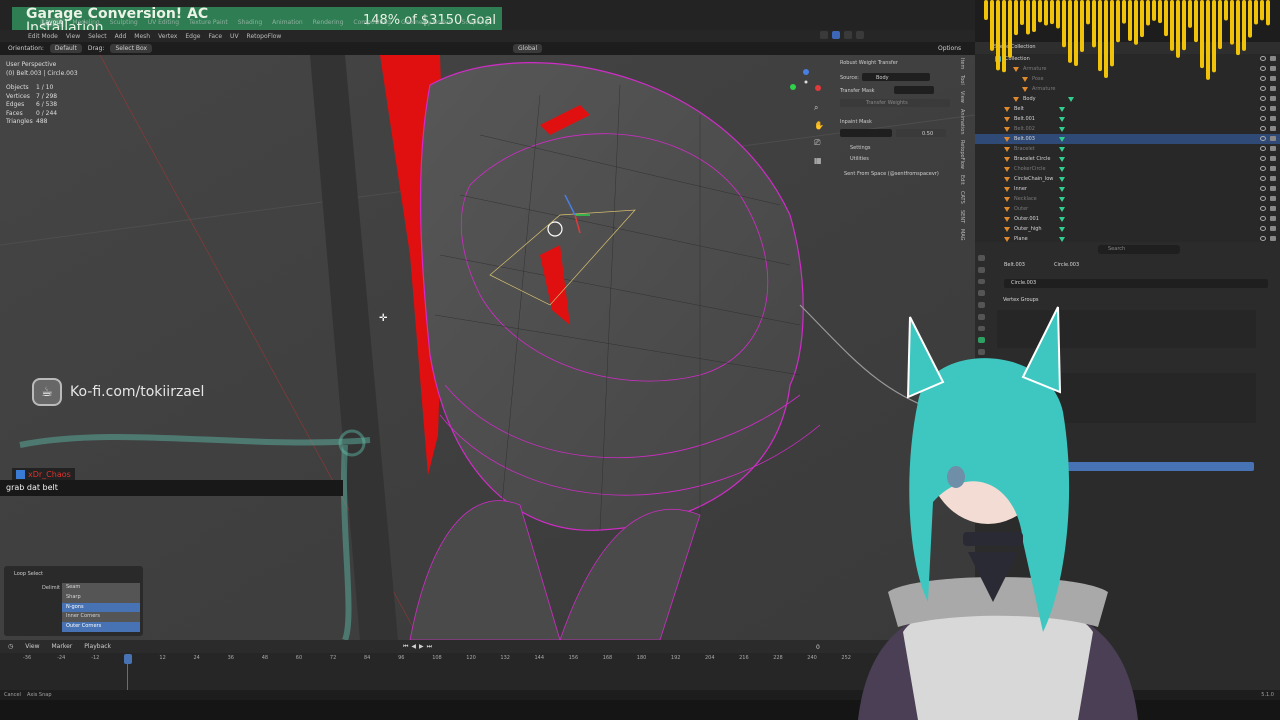 The width and height of the screenshot is (1280, 720). Describe the element at coordinates (121, 36) in the screenshot. I see `header-menu-item: Add` at that location.